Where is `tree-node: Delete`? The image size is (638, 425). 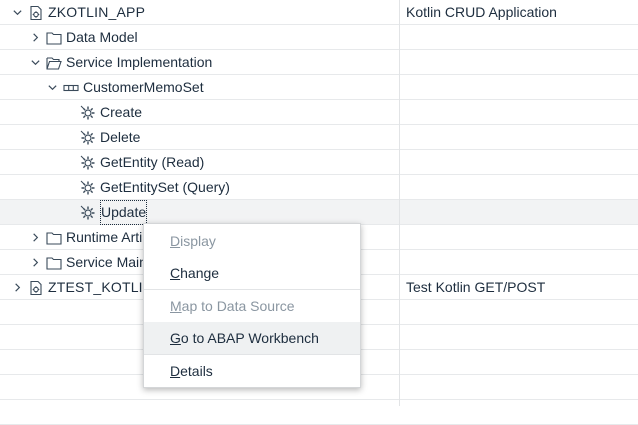
tree-node: Delete is located at coordinates (110, 137).